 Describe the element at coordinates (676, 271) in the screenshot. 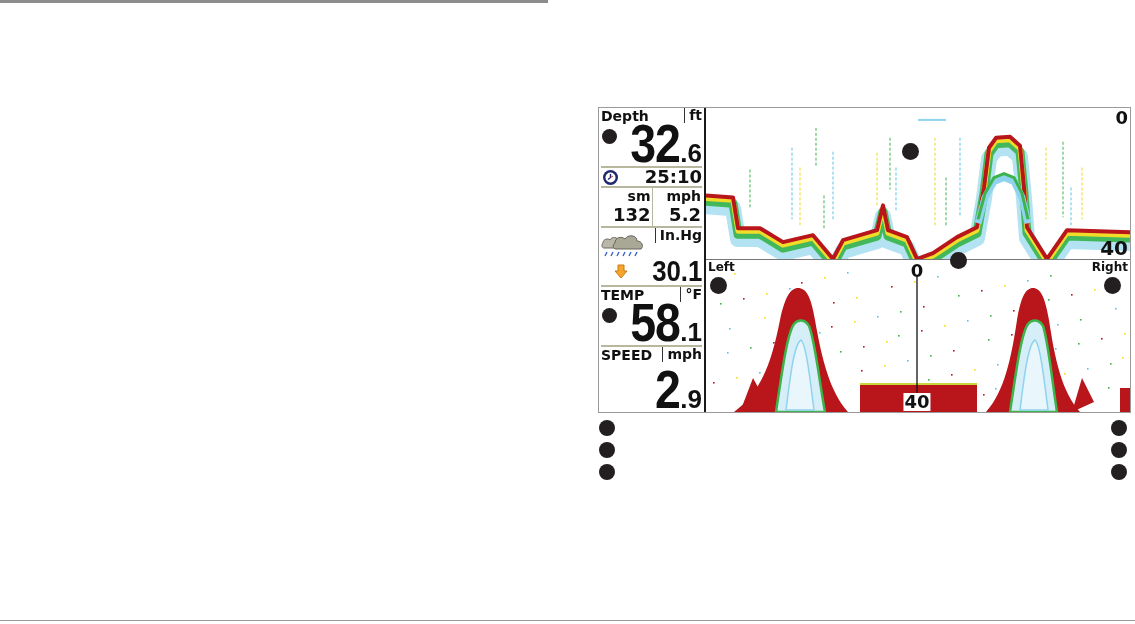

I see `readout-value: 30.1` at that location.